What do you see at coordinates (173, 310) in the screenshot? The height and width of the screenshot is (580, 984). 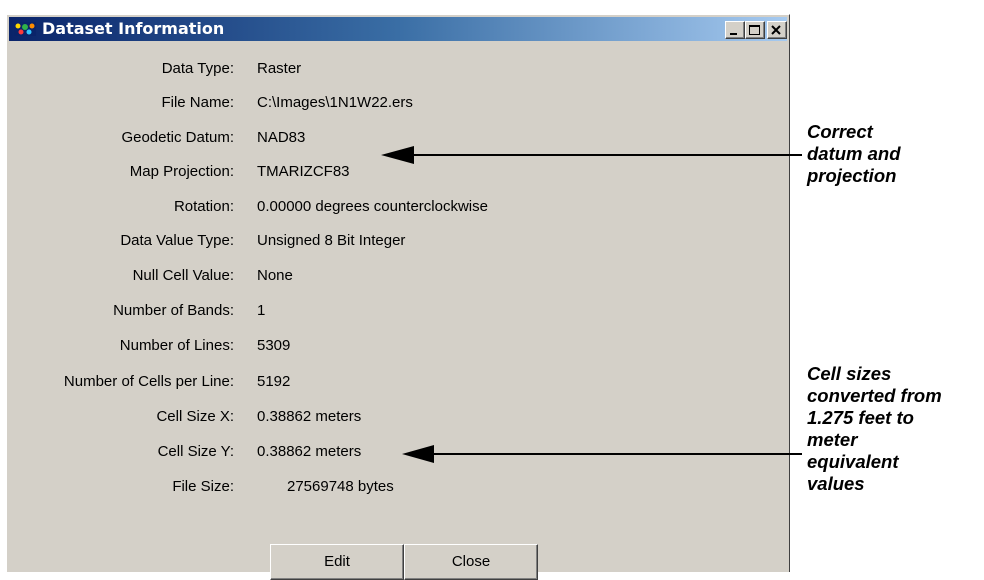 I see `field-label: Number of Bands:` at bounding box center [173, 310].